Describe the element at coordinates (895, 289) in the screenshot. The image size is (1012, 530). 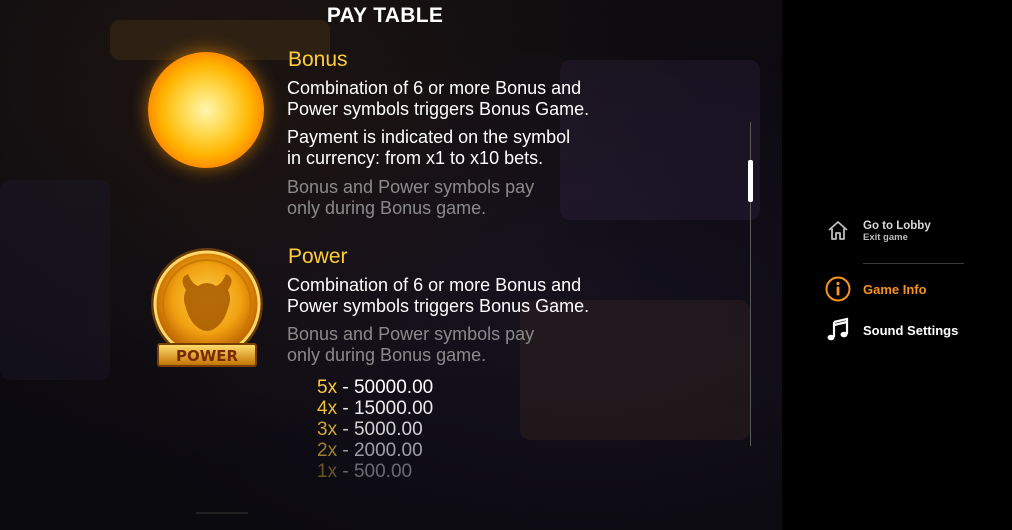
I see `game-info-label: Game Info` at that location.